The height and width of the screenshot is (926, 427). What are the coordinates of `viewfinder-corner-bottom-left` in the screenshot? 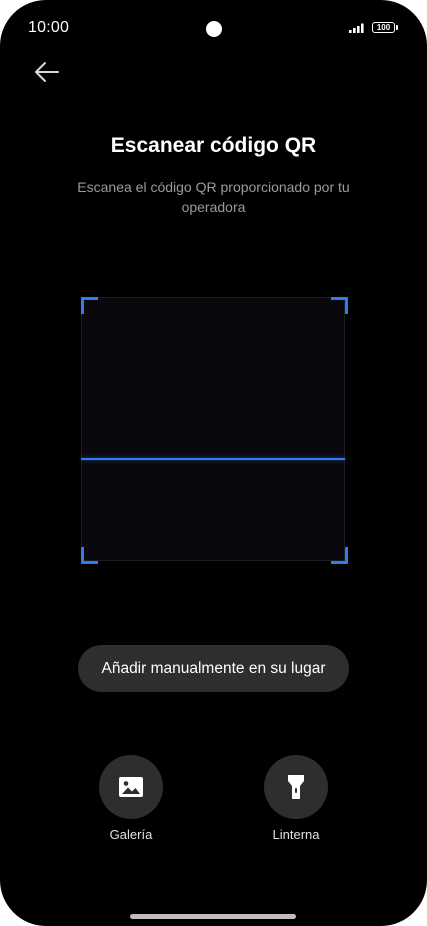 It's located at (89, 555).